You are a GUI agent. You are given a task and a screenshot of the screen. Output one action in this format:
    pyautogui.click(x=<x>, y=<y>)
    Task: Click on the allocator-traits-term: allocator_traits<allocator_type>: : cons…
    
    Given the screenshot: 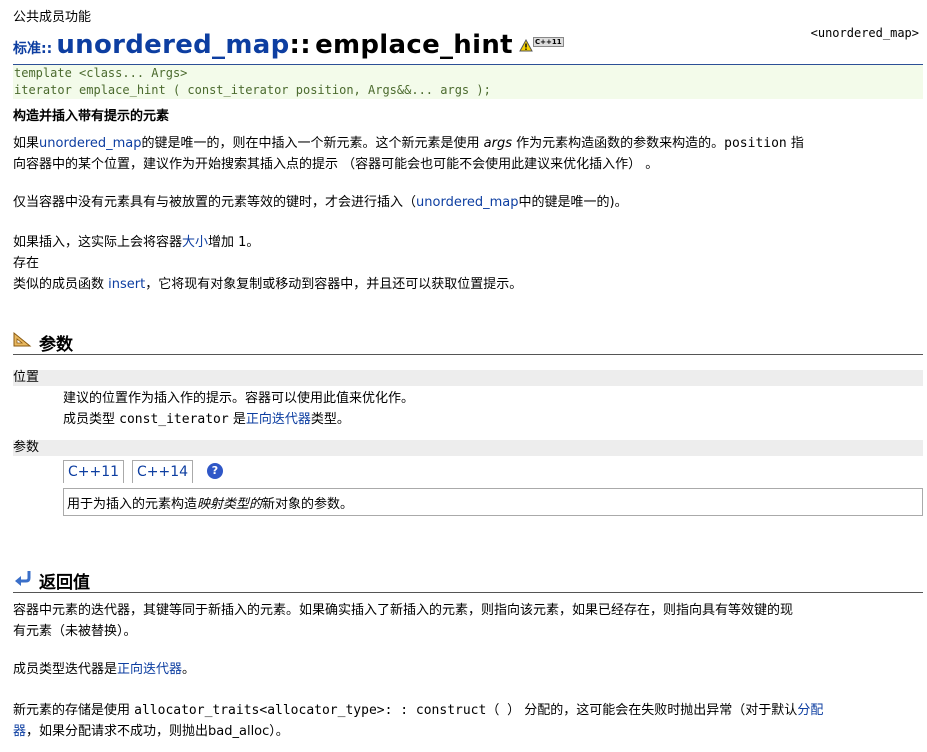 What is the action you would take?
    pyautogui.click(x=327, y=710)
    